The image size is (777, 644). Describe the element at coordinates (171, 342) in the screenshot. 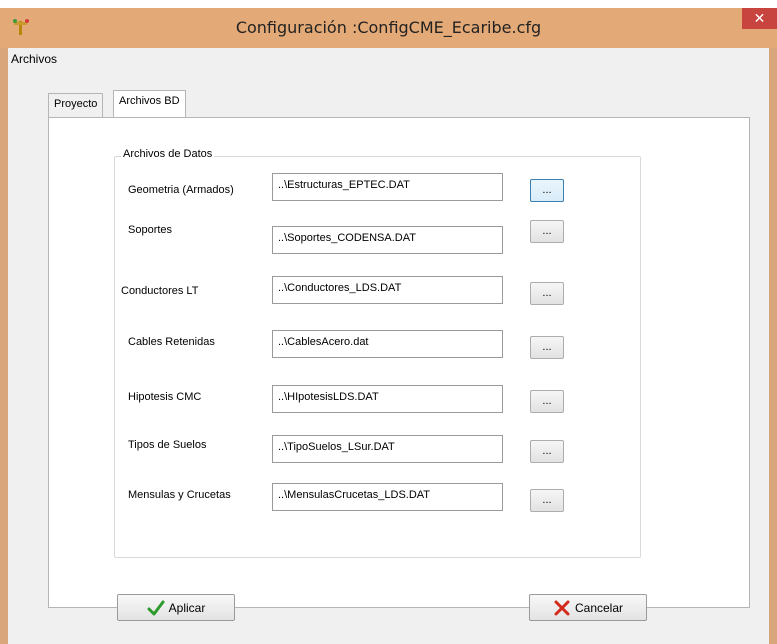

I see `cables-label: Cables Retenidas` at that location.